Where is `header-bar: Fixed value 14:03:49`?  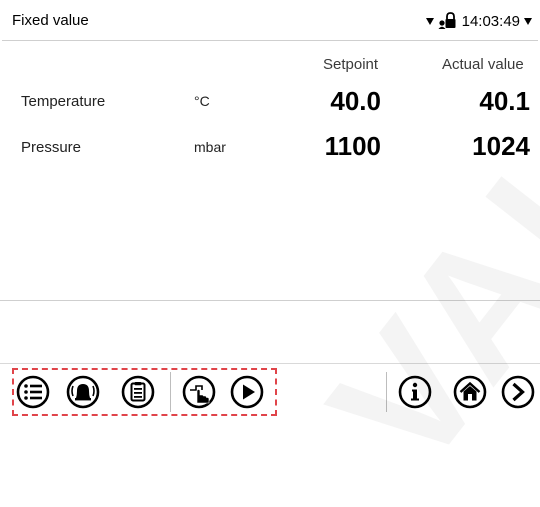
header-bar: Fixed value 14:03:49 is located at coordinates (270, 21).